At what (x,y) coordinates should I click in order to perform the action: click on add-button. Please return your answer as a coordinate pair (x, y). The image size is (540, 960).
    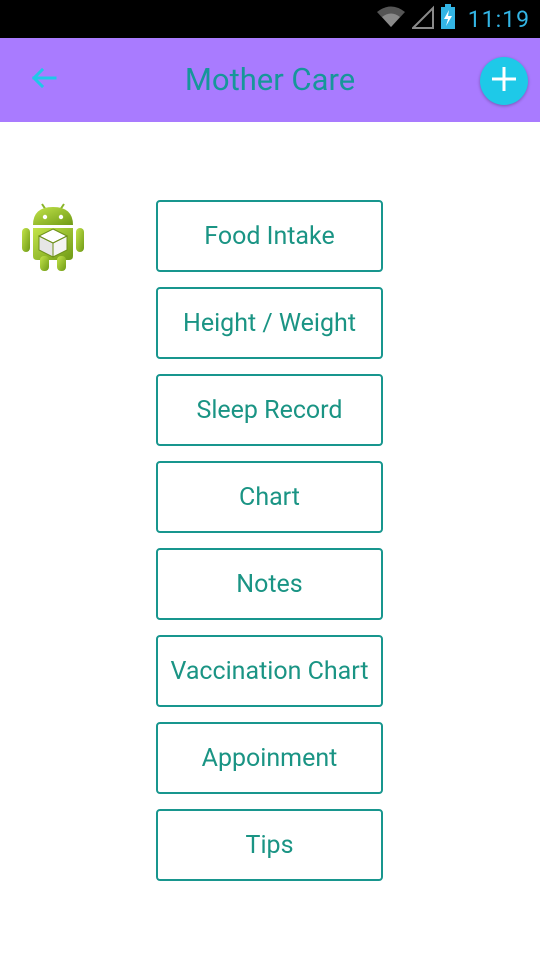
    Looking at the image, I should click on (504, 81).